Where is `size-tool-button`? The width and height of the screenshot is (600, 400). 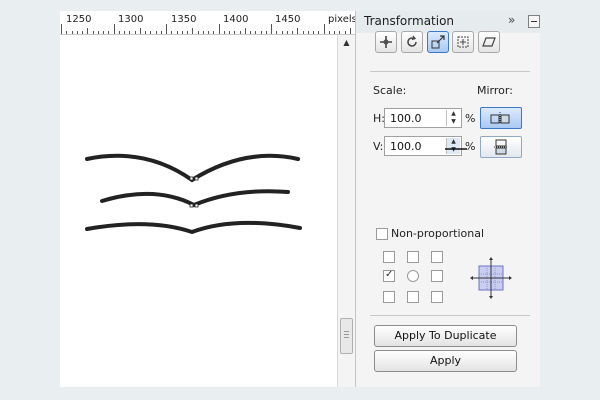 size-tool-button is located at coordinates (463, 42).